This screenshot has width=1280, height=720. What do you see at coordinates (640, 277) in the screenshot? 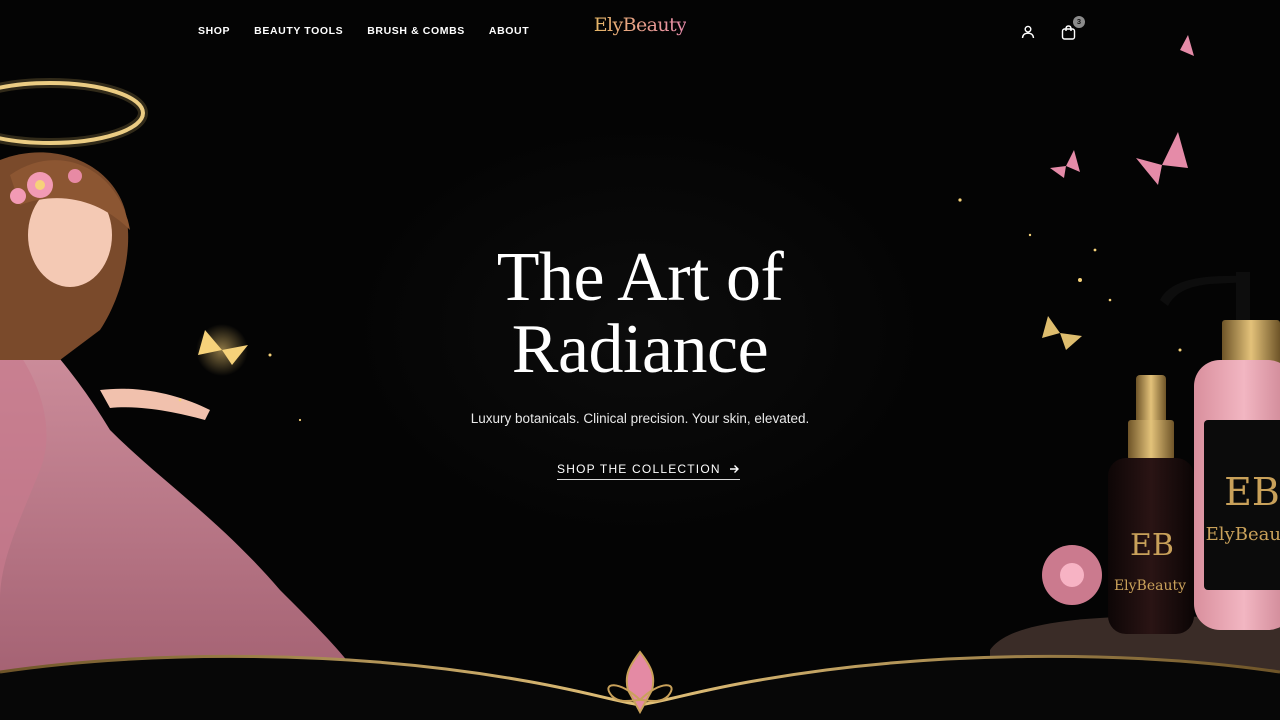
I see `hero-title-line1: The Art of` at bounding box center [640, 277].